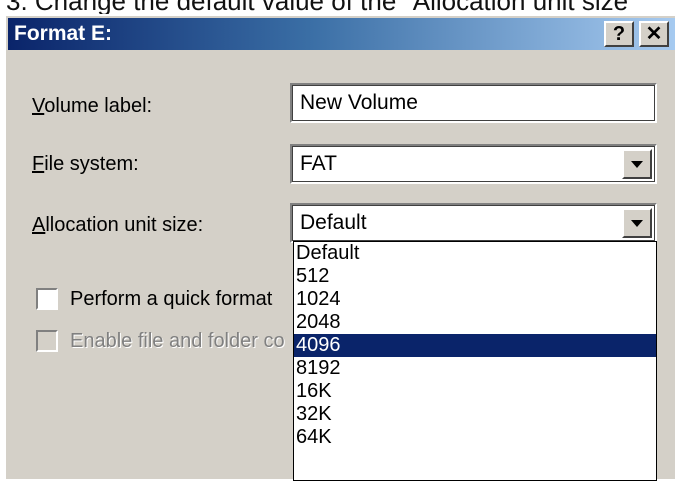 The width and height of the screenshot is (675, 481). I want to click on allocation-unit-size-label: Allocation unit size:, so click(117, 225).